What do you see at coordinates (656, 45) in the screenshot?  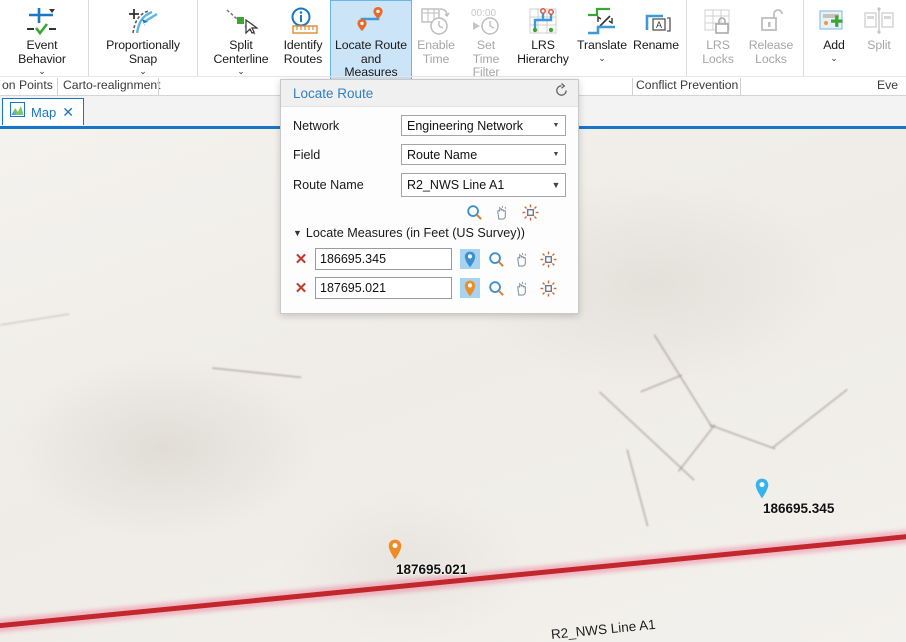 I see `rename-label: Rename` at bounding box center [656, 45].